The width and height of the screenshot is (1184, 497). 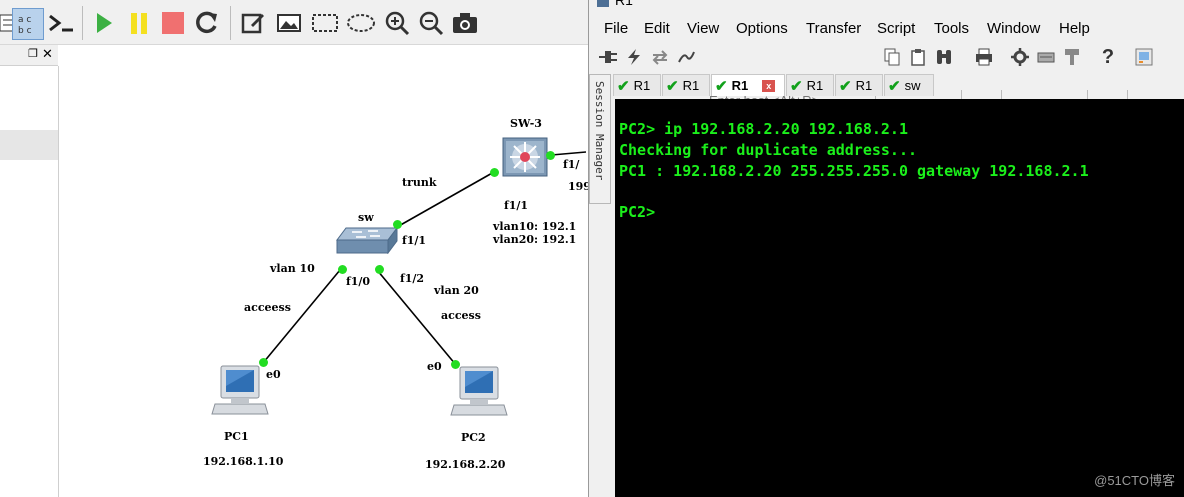 What do you see at coordinates (912, 85) in the screenshot?
I see `session-tab-label: sw` at bounding box center [912, 85].